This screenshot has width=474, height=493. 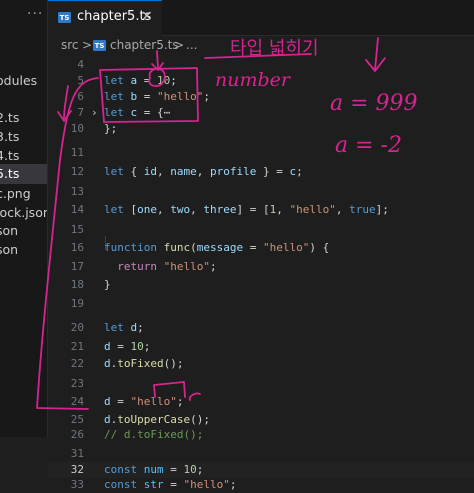 I want to click on explorer-item-chapter5: 5.ts, so click(x=23, y=174).